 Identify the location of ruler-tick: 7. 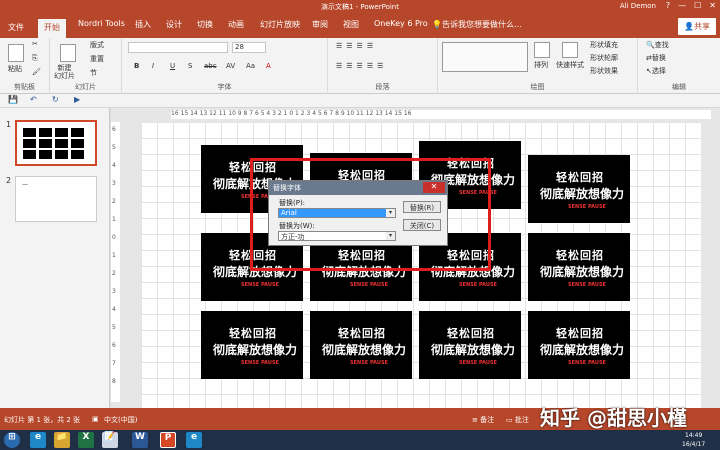
(114, 363).